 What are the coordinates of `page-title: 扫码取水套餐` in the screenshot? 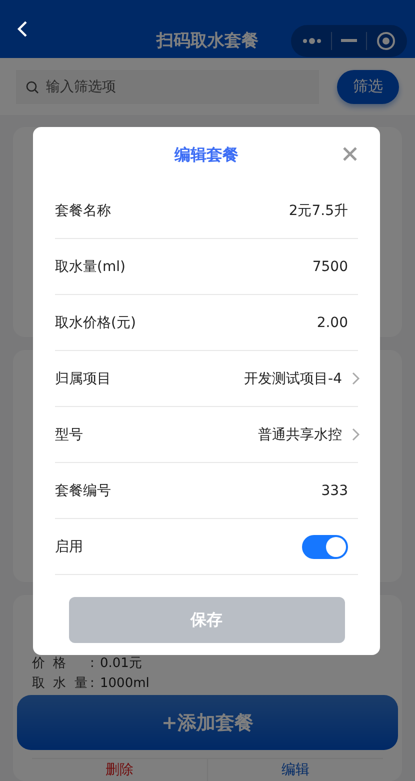 It's located at (207, 41).